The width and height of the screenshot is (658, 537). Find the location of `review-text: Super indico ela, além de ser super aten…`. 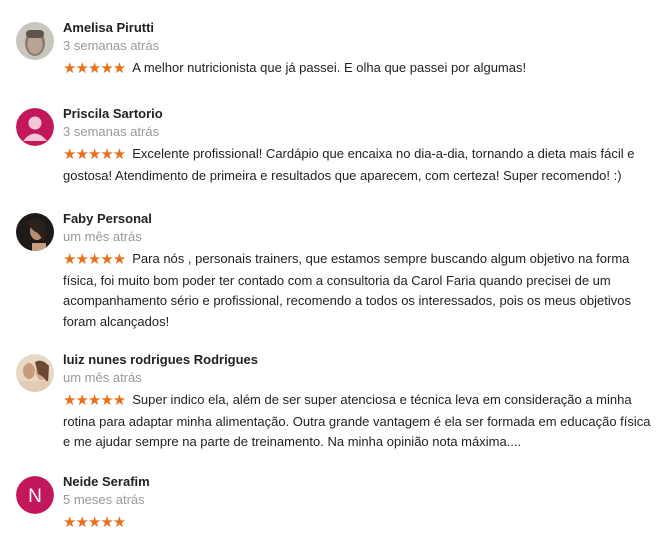

review-text: Super indico ela, além de ser super aten… is located at coordinates (357, 420).